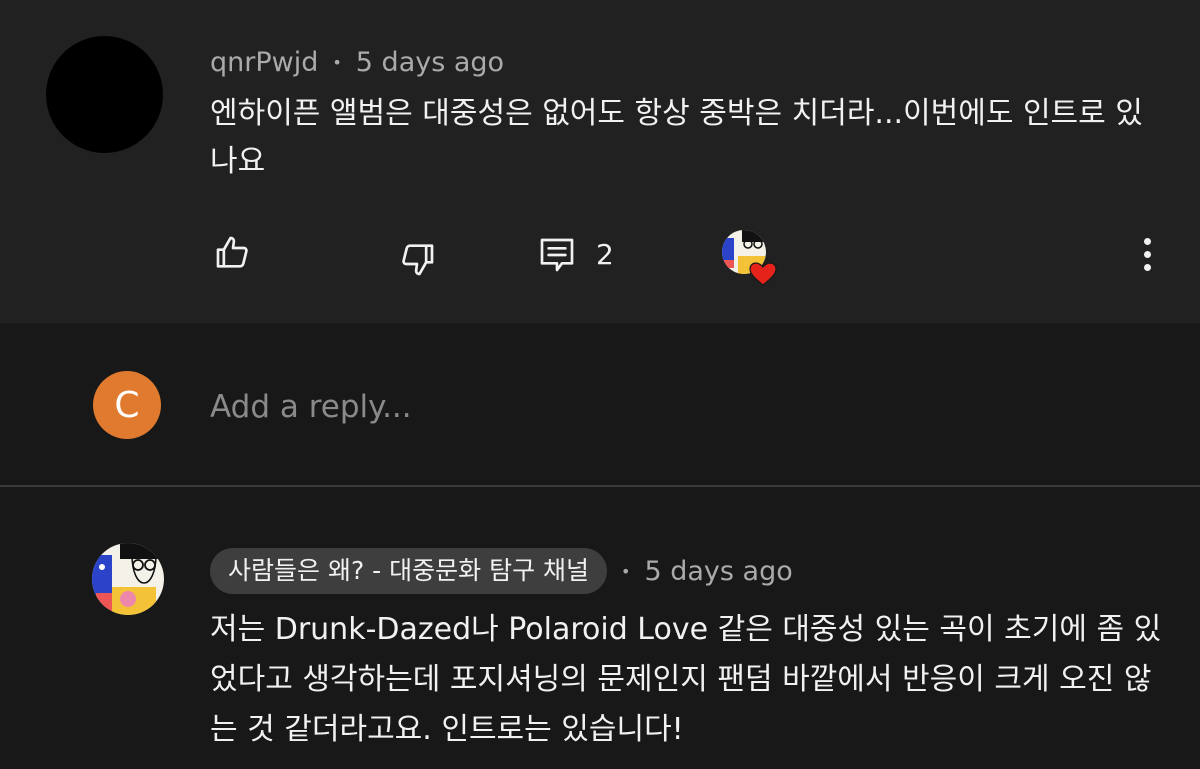 This screenshot has width=1200, height=769. I want to click on like-icon, so click(232, 252).